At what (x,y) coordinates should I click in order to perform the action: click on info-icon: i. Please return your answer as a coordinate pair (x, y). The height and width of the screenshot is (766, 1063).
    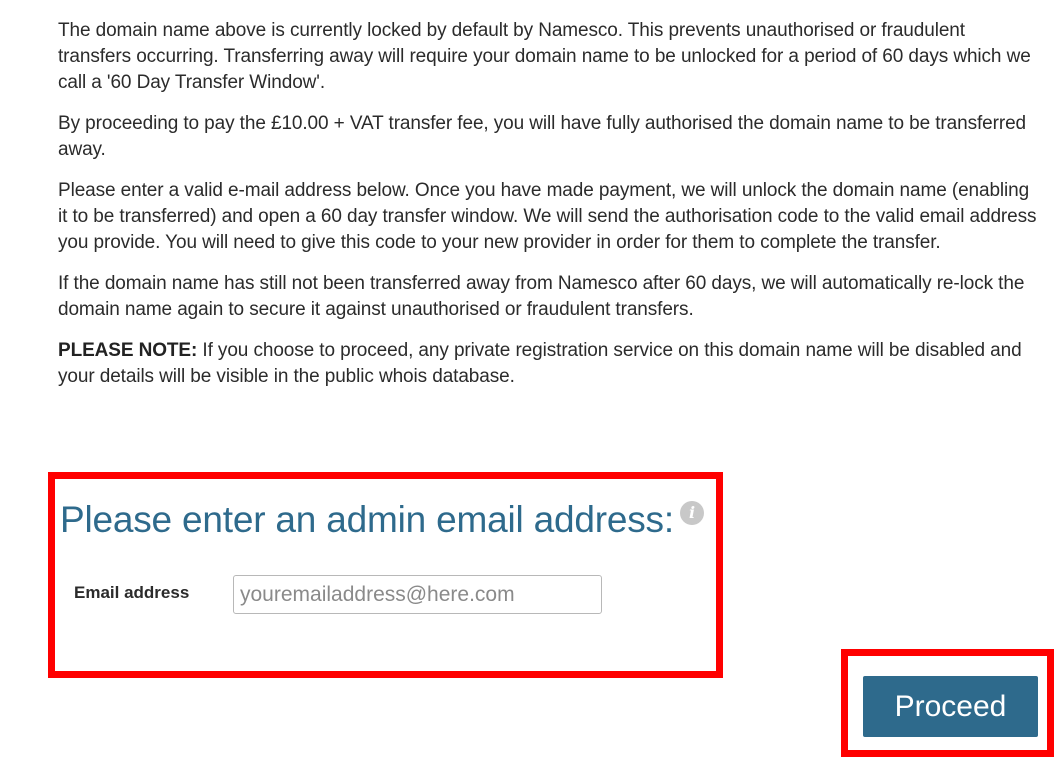
    Looking at the image, I should click on (691, 513).